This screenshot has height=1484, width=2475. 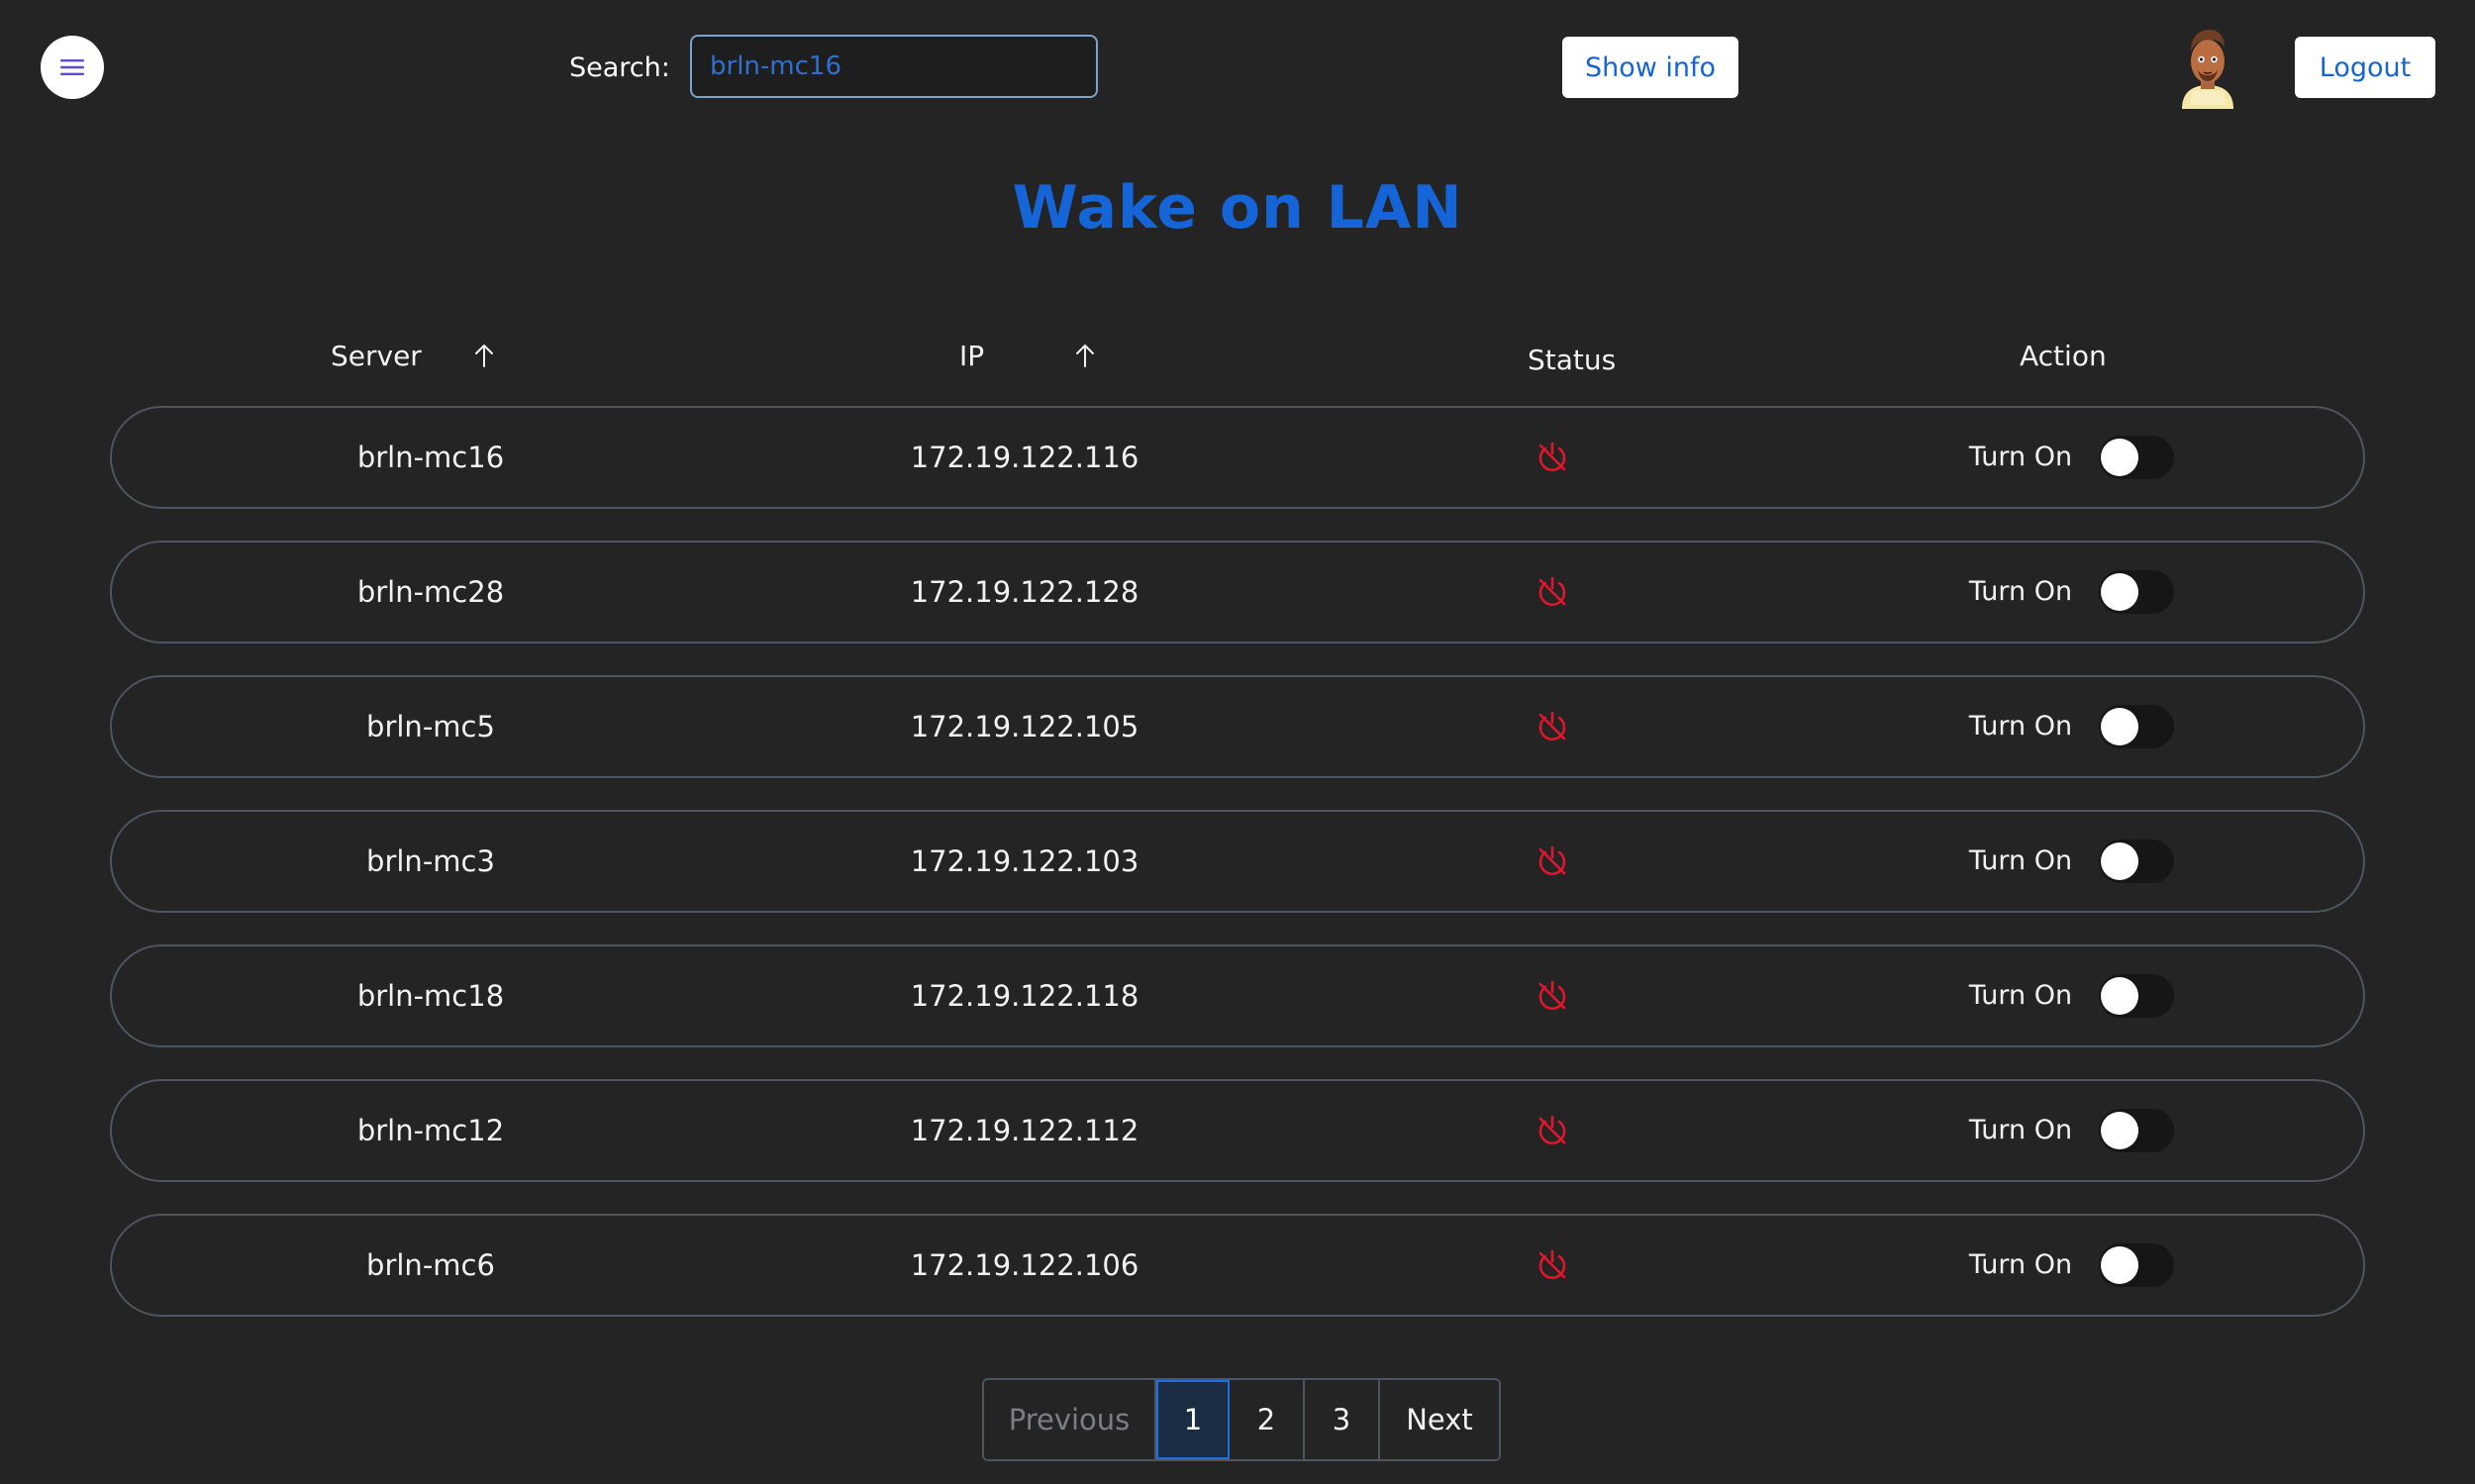 What do you see at coordinates (1343, 1419) in the screenshot?
I see `pagination-page-3: 3` at bounding box center [1343, 1419].